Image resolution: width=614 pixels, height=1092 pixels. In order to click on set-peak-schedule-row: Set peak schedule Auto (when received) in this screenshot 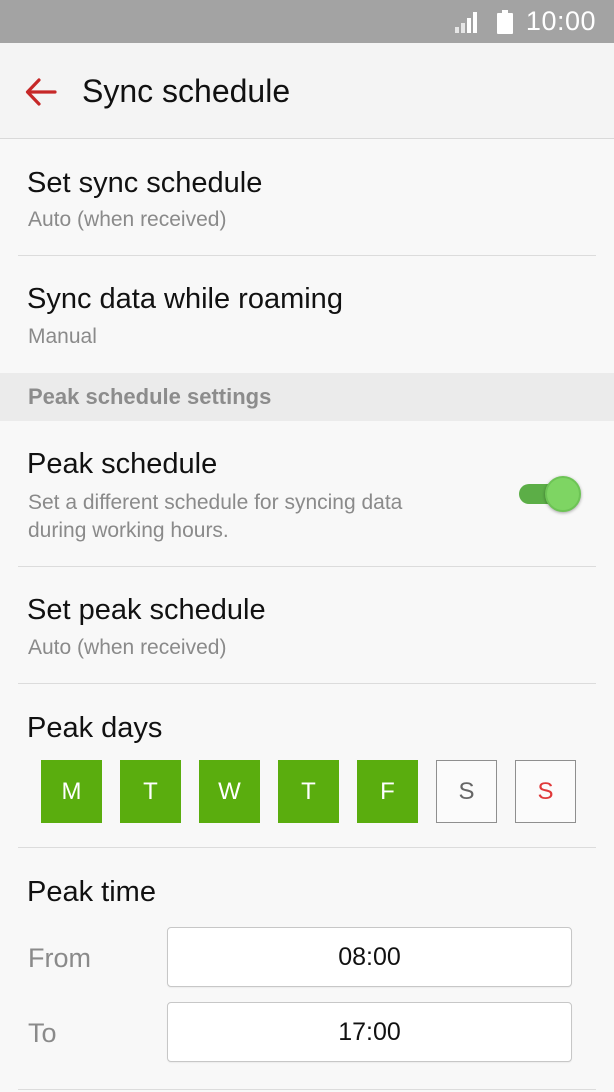, I will do `click(307, 625)`.